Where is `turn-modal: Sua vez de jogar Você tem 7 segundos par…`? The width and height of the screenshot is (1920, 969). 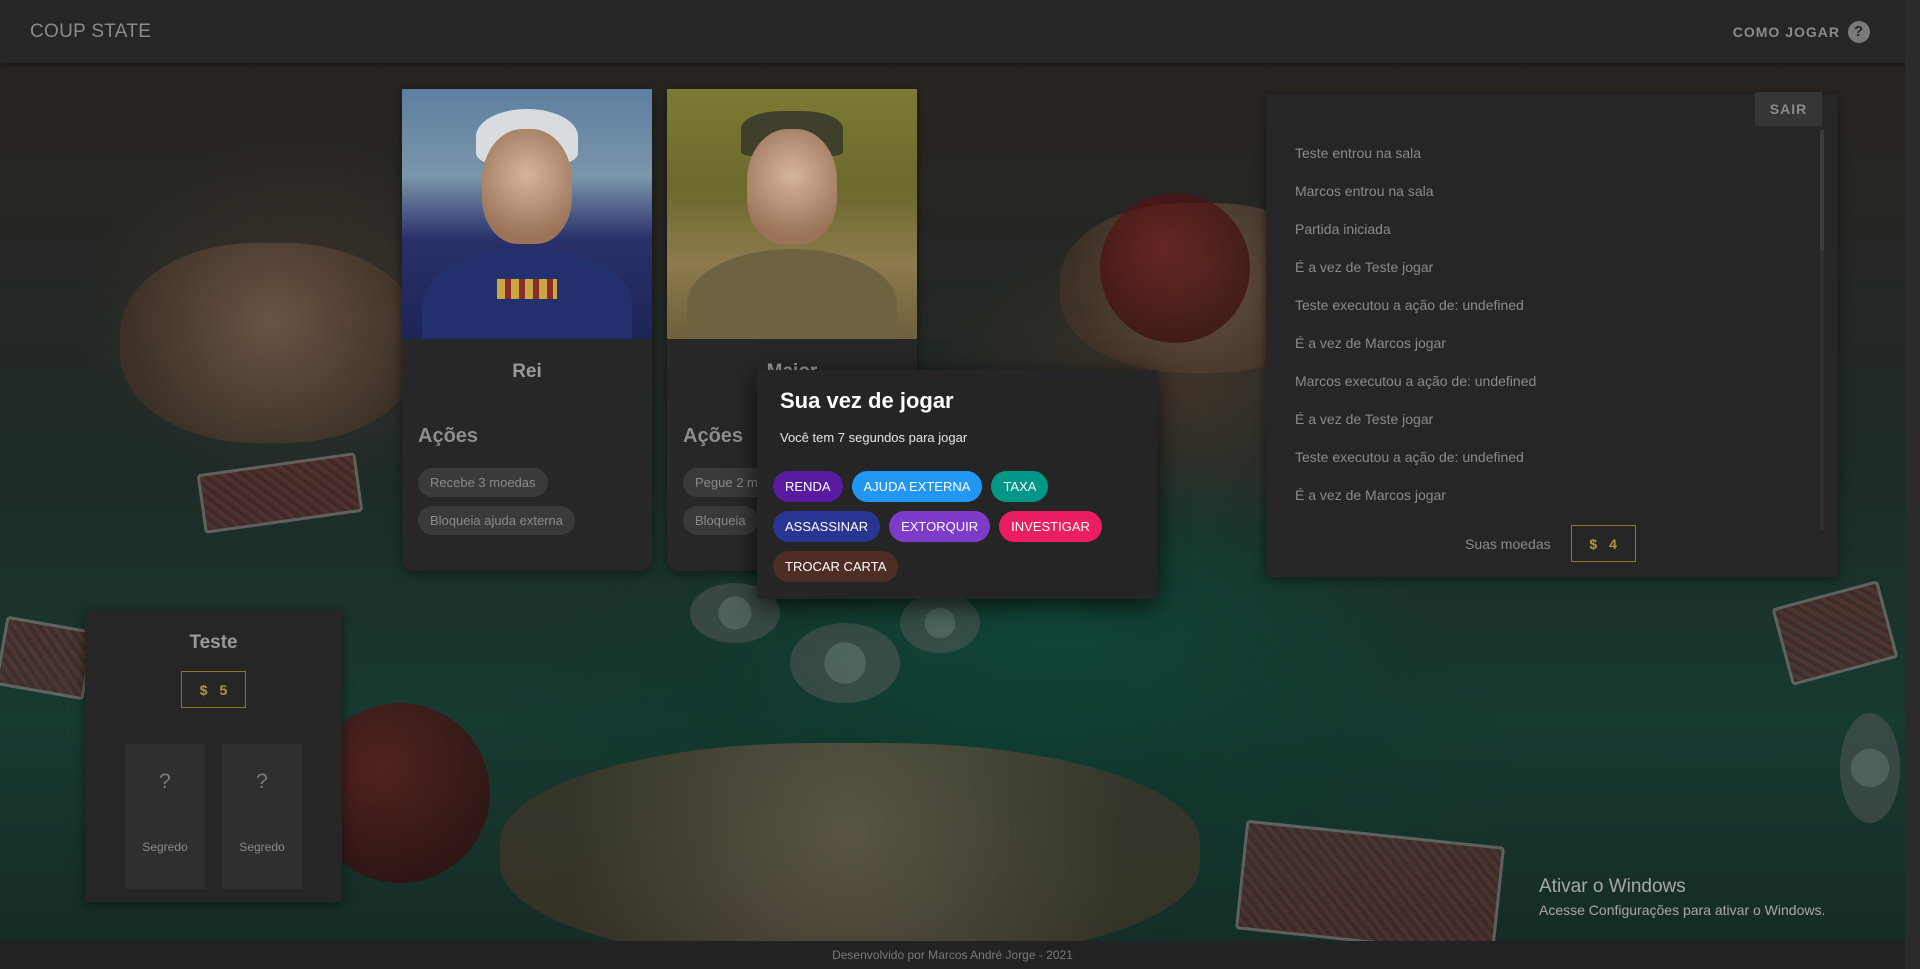
turn-modal: Sua vez de jogar Você tem 7 segundos par… is located at coordinates (957, 484).